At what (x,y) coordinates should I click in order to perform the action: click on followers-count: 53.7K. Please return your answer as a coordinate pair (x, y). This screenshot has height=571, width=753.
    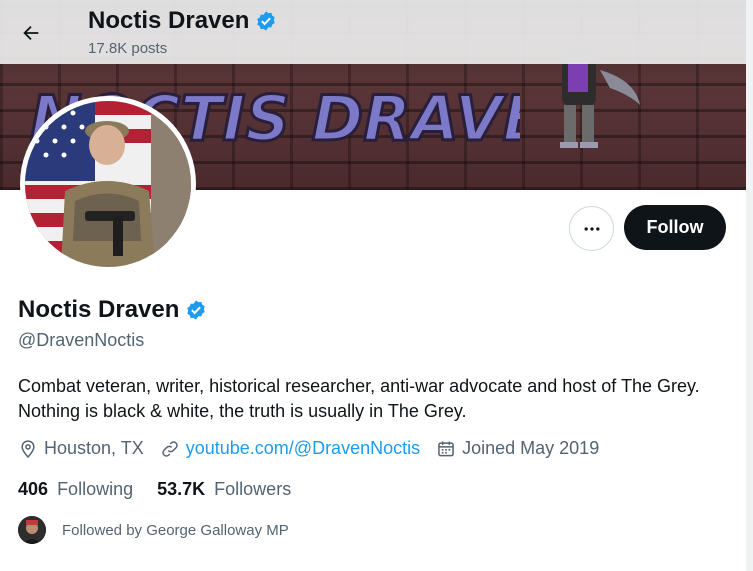
    Looking at the image, I should click on (181, 489).